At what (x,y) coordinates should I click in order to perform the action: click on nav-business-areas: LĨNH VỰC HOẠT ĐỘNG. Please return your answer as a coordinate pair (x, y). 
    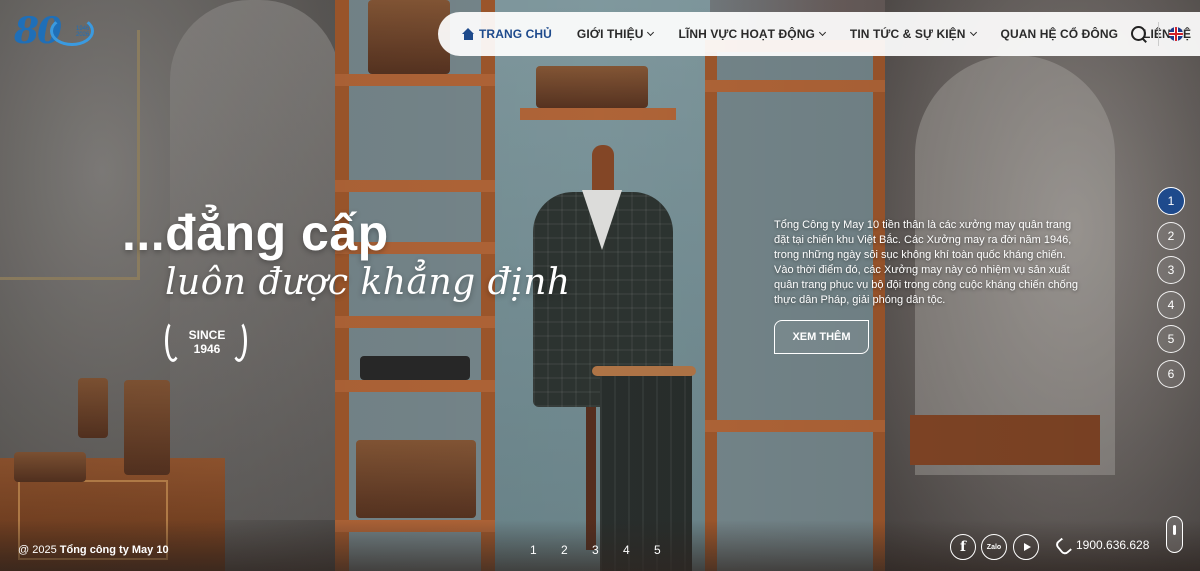
    Looking at the image, I should click on (752, 34).